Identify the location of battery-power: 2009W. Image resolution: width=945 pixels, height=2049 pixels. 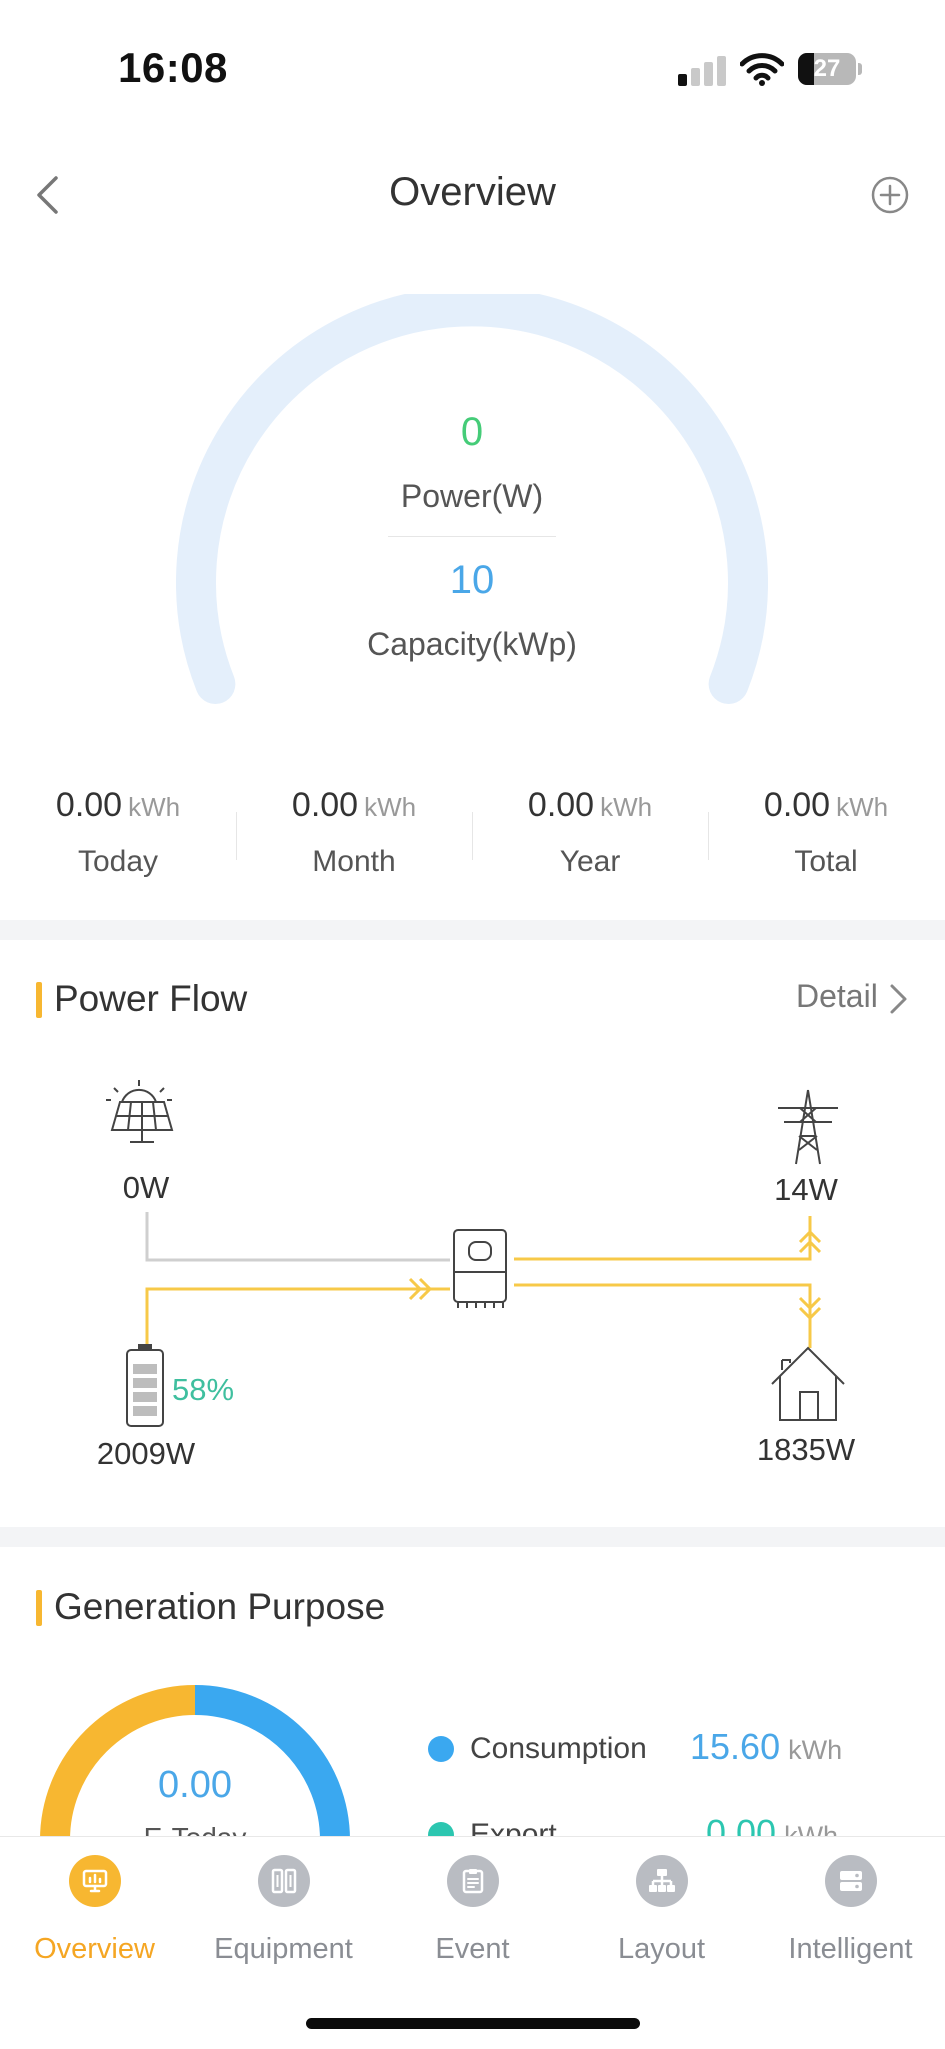
(146, 1453).